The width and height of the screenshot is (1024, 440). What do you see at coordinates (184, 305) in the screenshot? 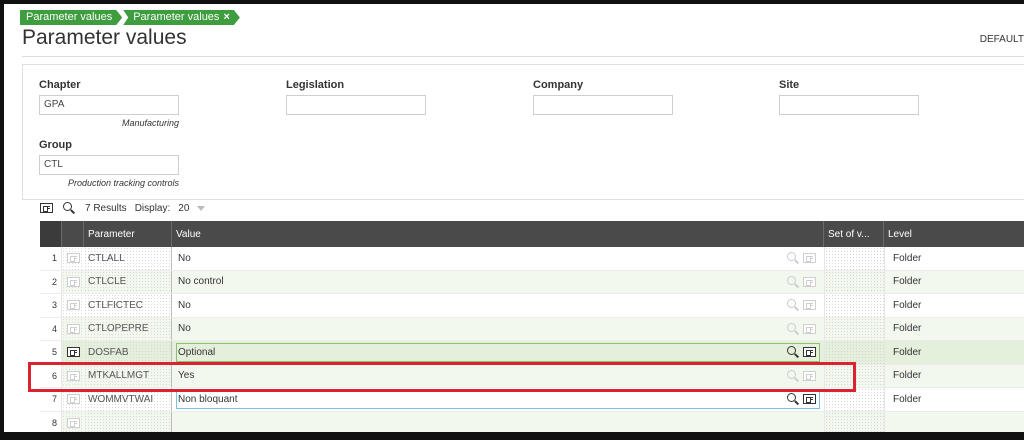
I see `row-value: No` at bounding box center [184, 305].